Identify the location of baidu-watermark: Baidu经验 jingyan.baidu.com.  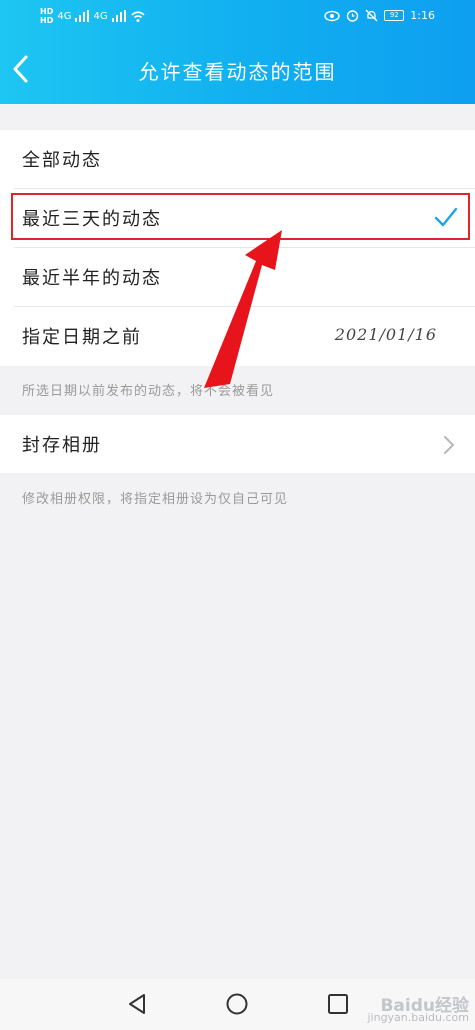
(418, 1011).